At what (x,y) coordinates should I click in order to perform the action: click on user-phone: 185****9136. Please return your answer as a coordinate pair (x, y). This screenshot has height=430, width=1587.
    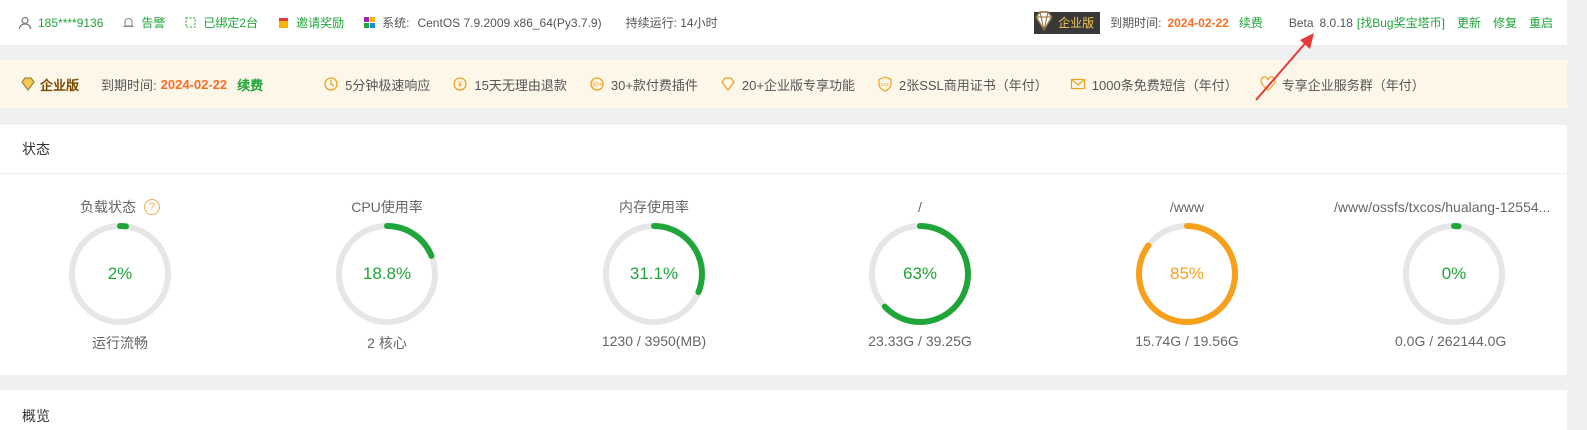
    Looking at the image, I should click on (71, 22).